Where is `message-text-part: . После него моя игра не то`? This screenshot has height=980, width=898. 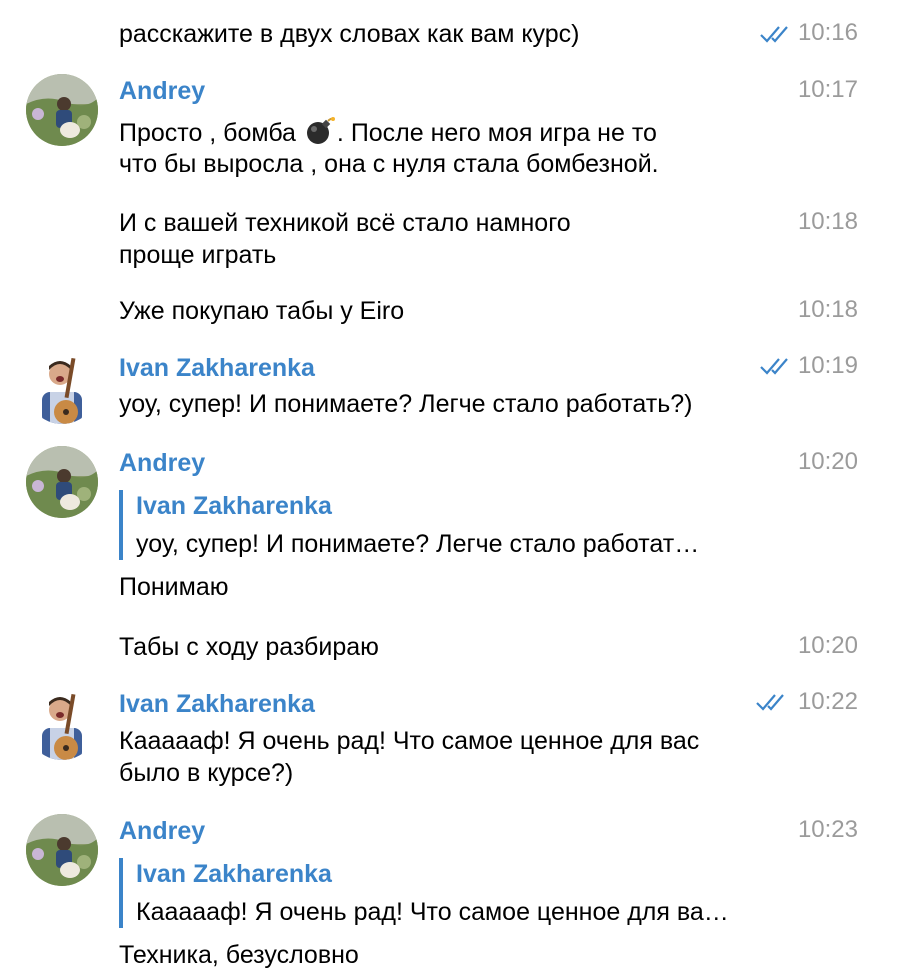 message-text-part: . После него моя игра не то is located at coordinates (496, 133).